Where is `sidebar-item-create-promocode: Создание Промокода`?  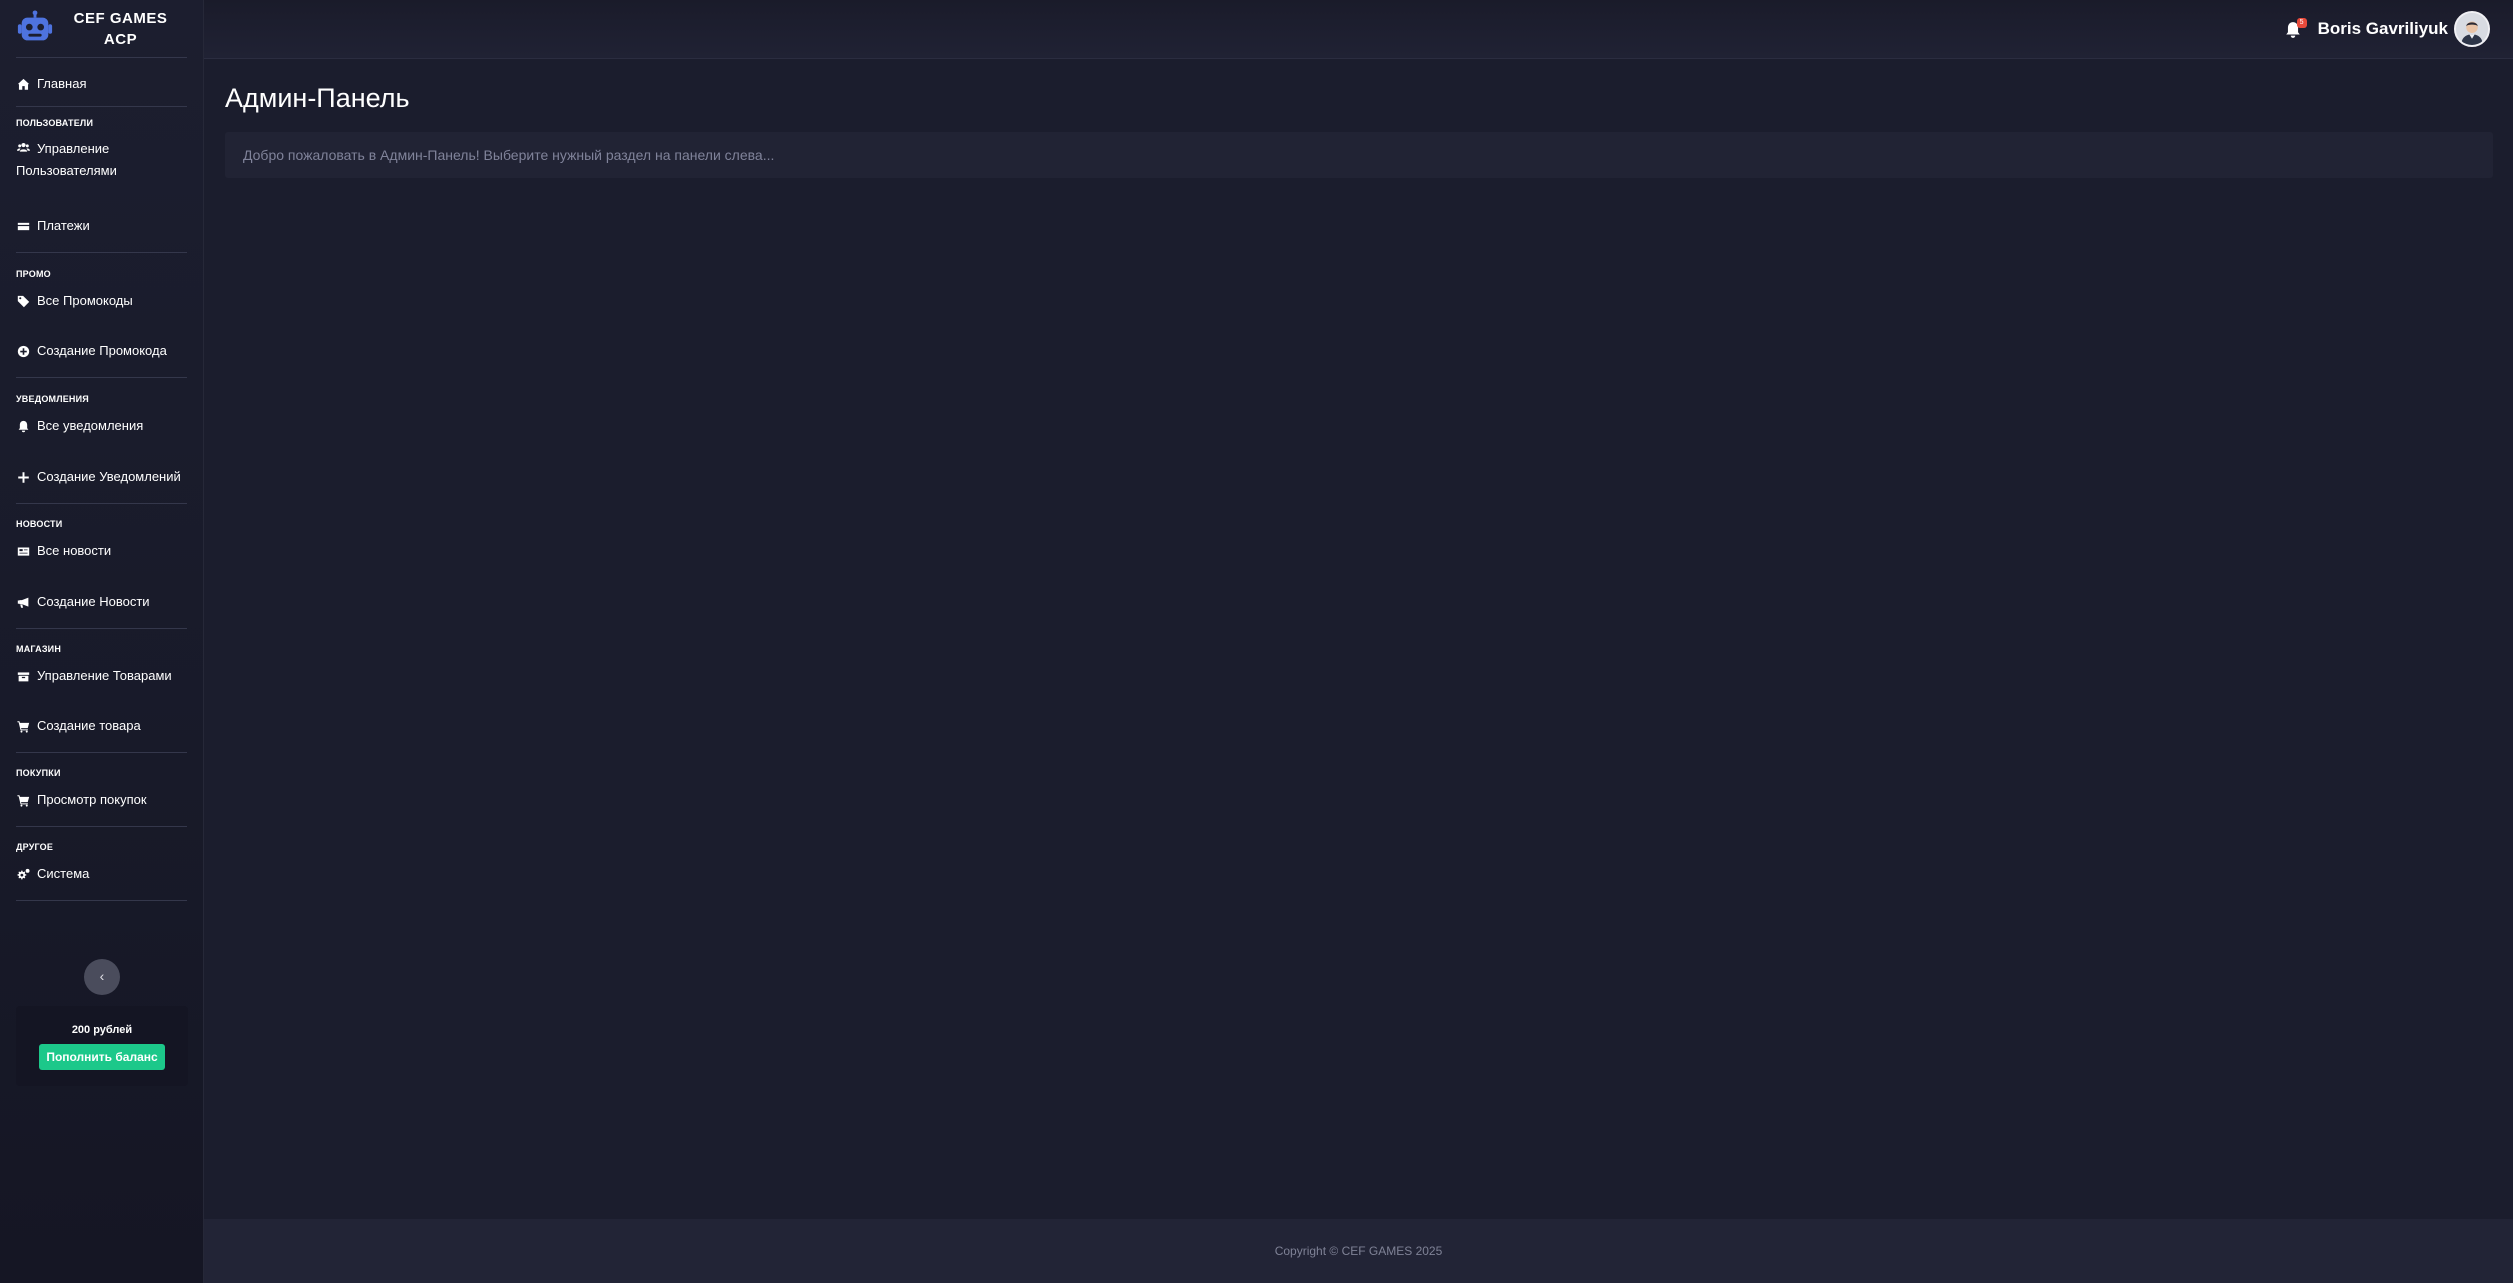 sidebar-item-create-promocode: Создание Промокода is located at coordinates (101, 351).